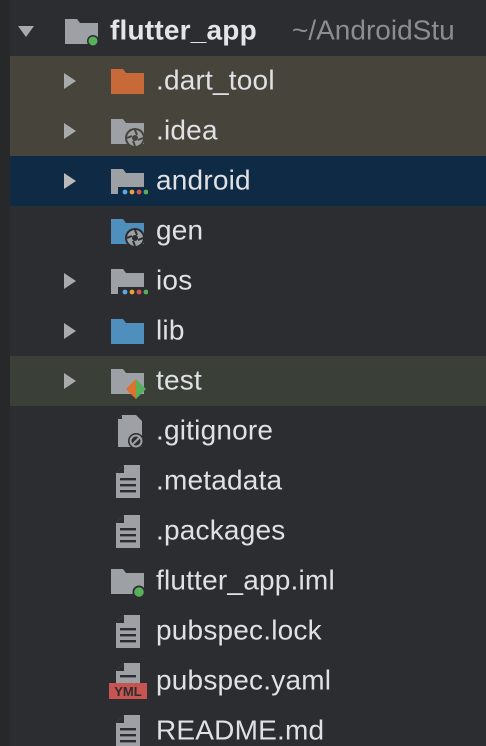  What do you see at coordinates (221, 530) in the screenshot?
I see `tree-item-label: .packages` at bounding box center [221, 530].